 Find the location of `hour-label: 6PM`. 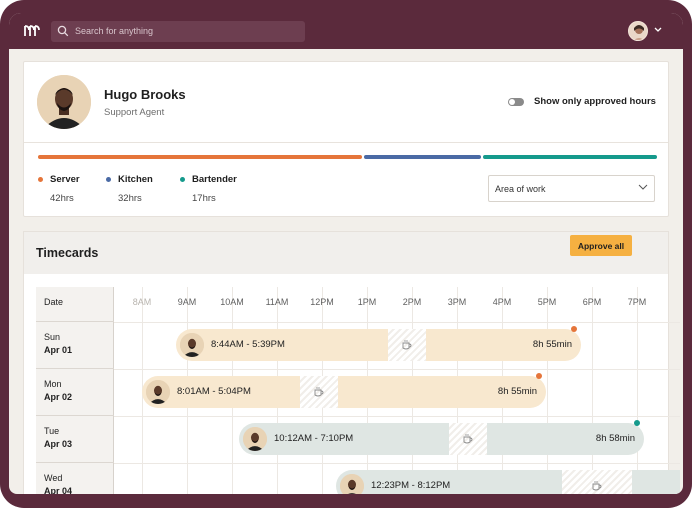

hour-label: 6PM is located at coordinates (592, 302).